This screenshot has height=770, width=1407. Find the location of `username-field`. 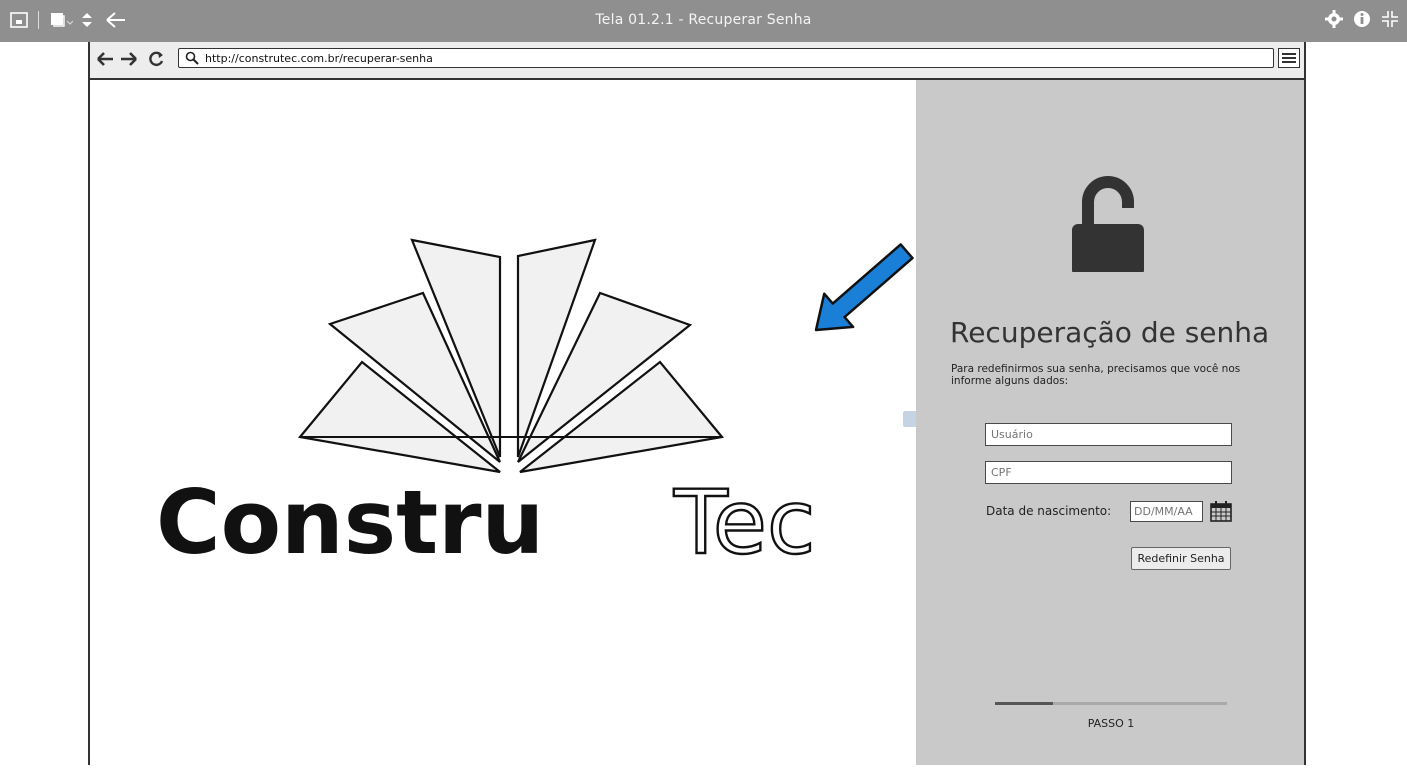

username-field is located at coordinates (1108, 434).